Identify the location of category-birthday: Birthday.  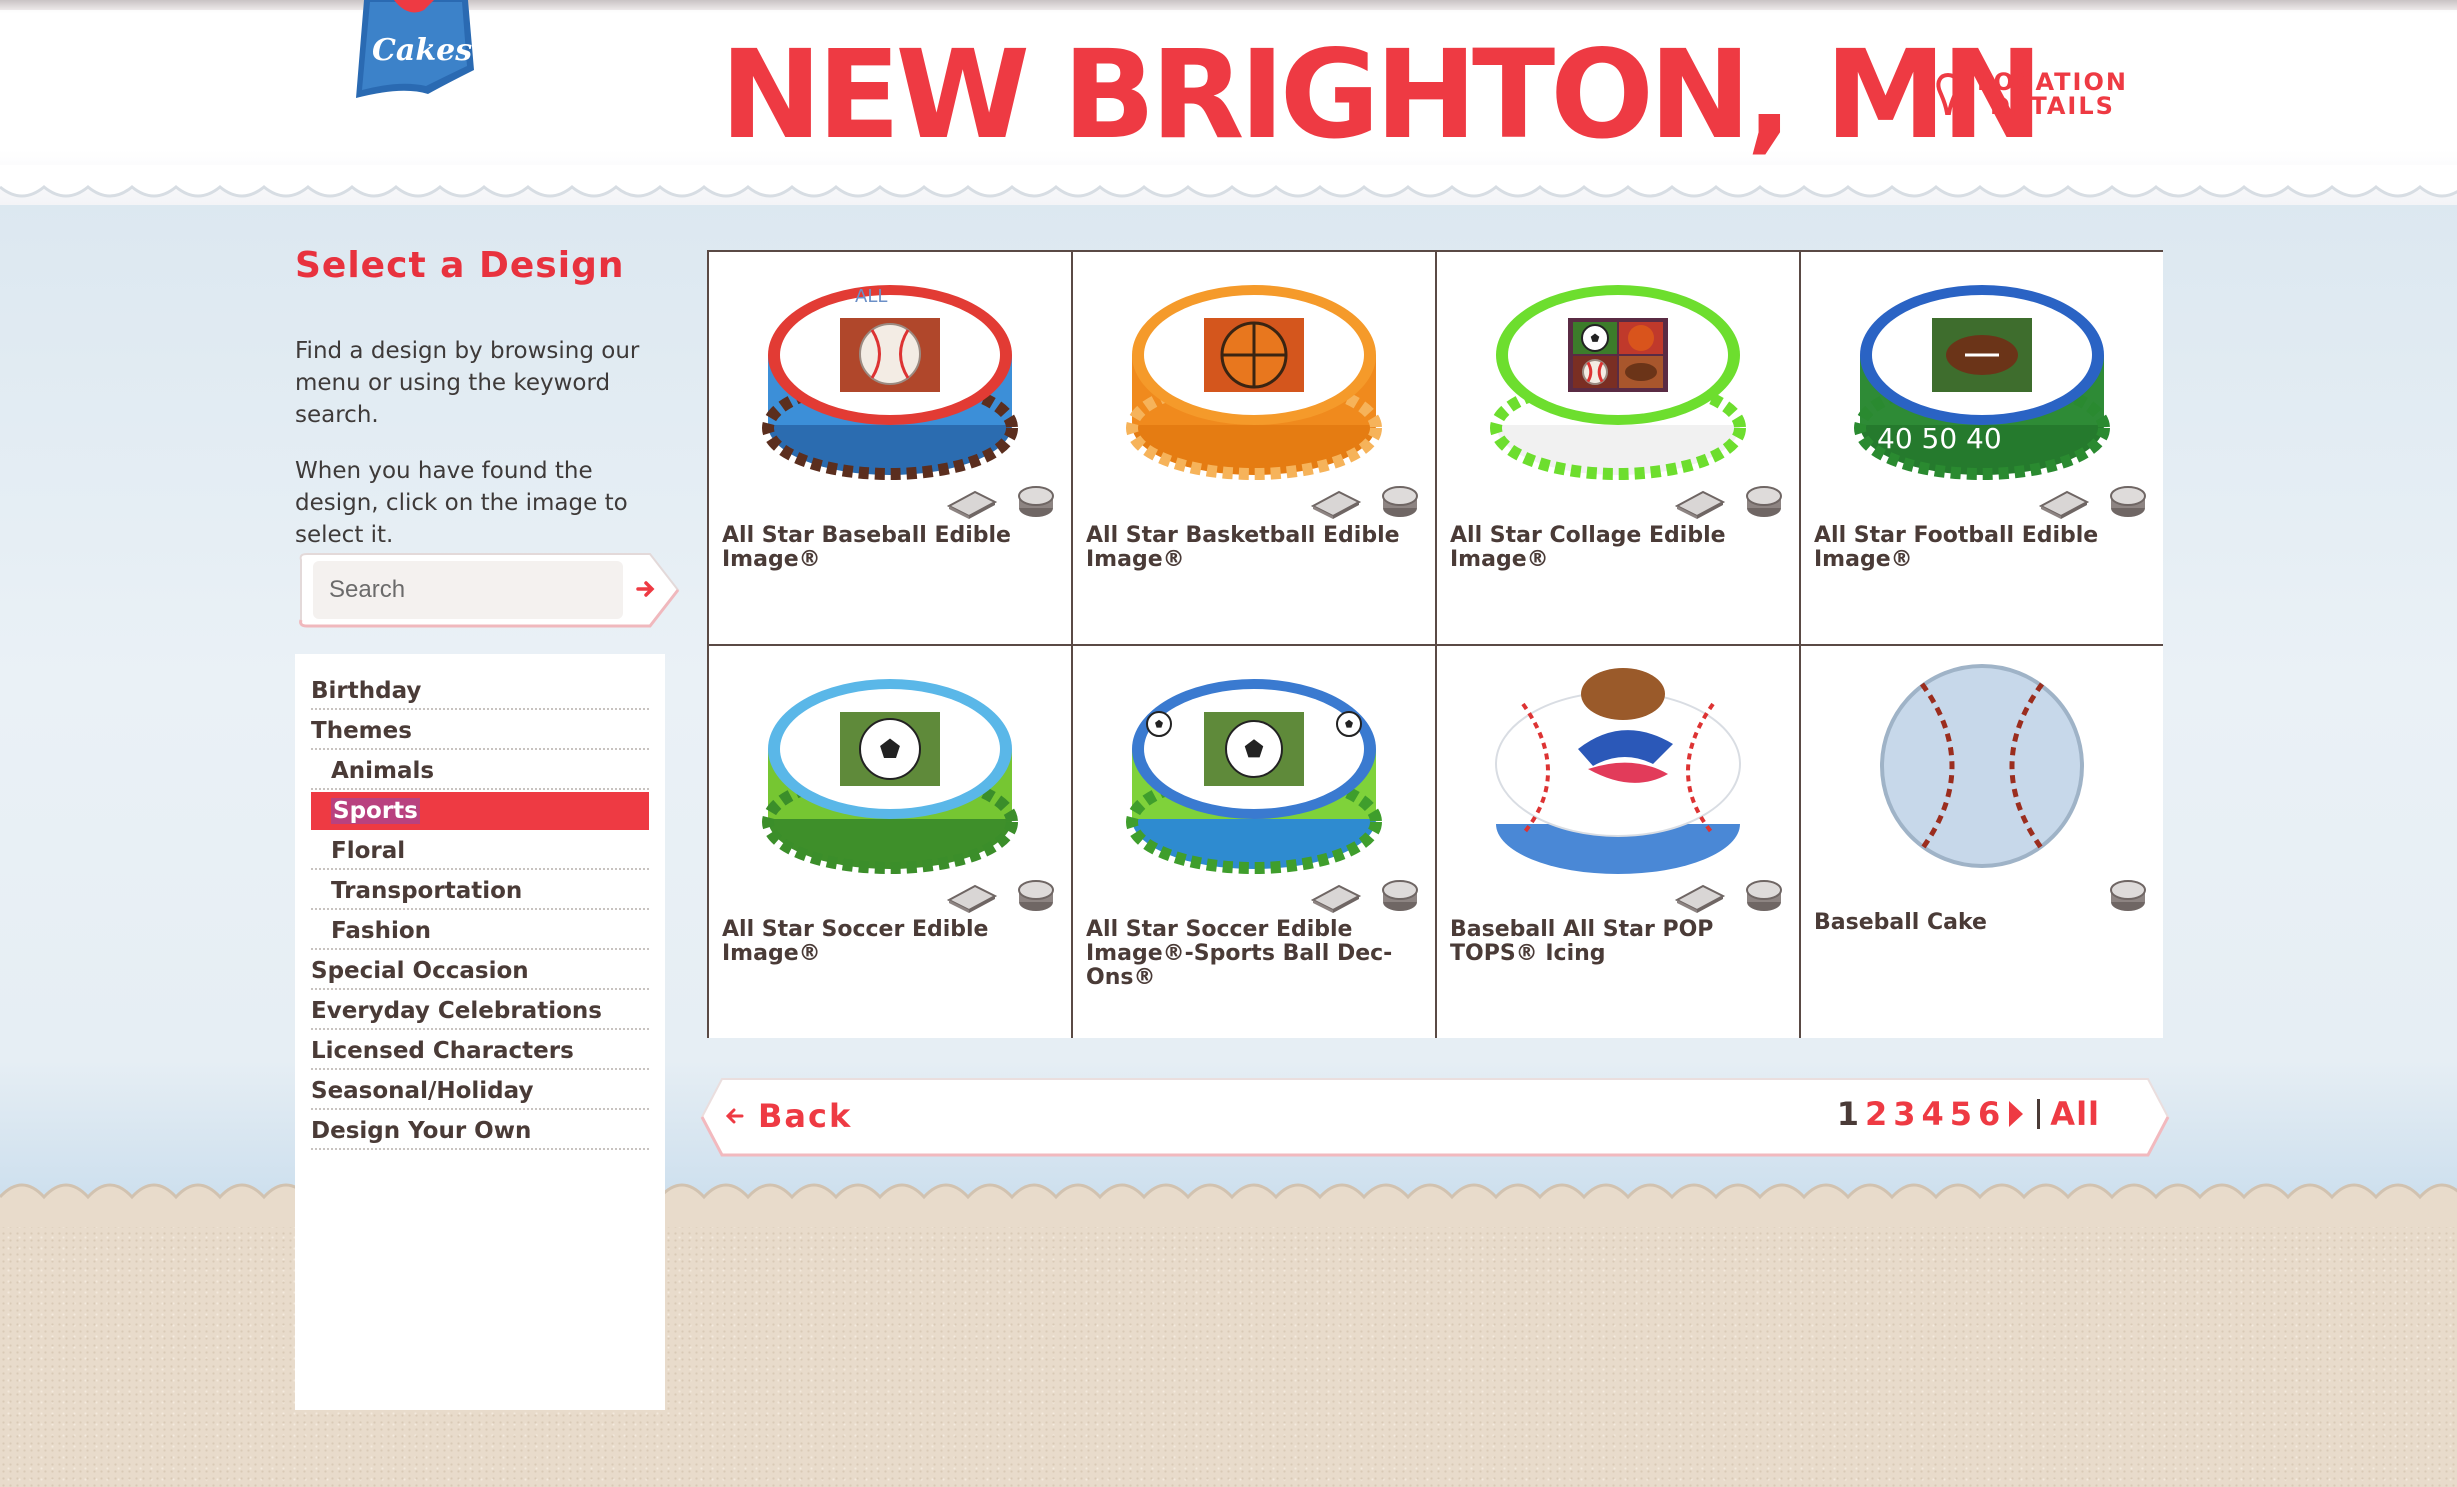
(480, 691).